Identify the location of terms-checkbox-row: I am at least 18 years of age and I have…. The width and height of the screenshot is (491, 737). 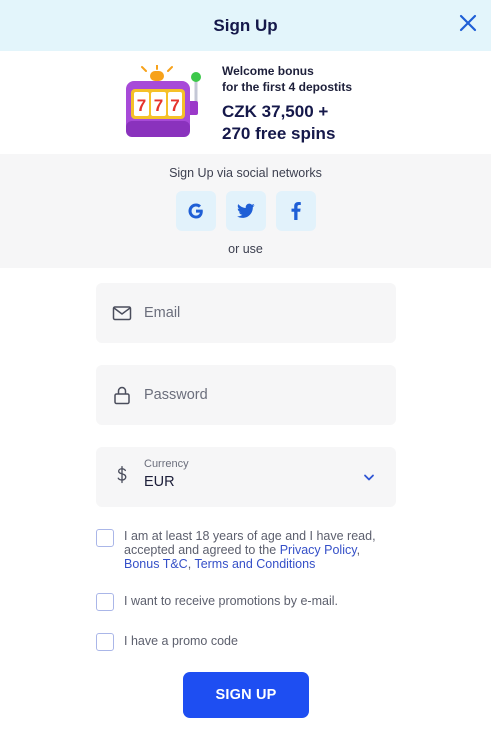
(246, 550).